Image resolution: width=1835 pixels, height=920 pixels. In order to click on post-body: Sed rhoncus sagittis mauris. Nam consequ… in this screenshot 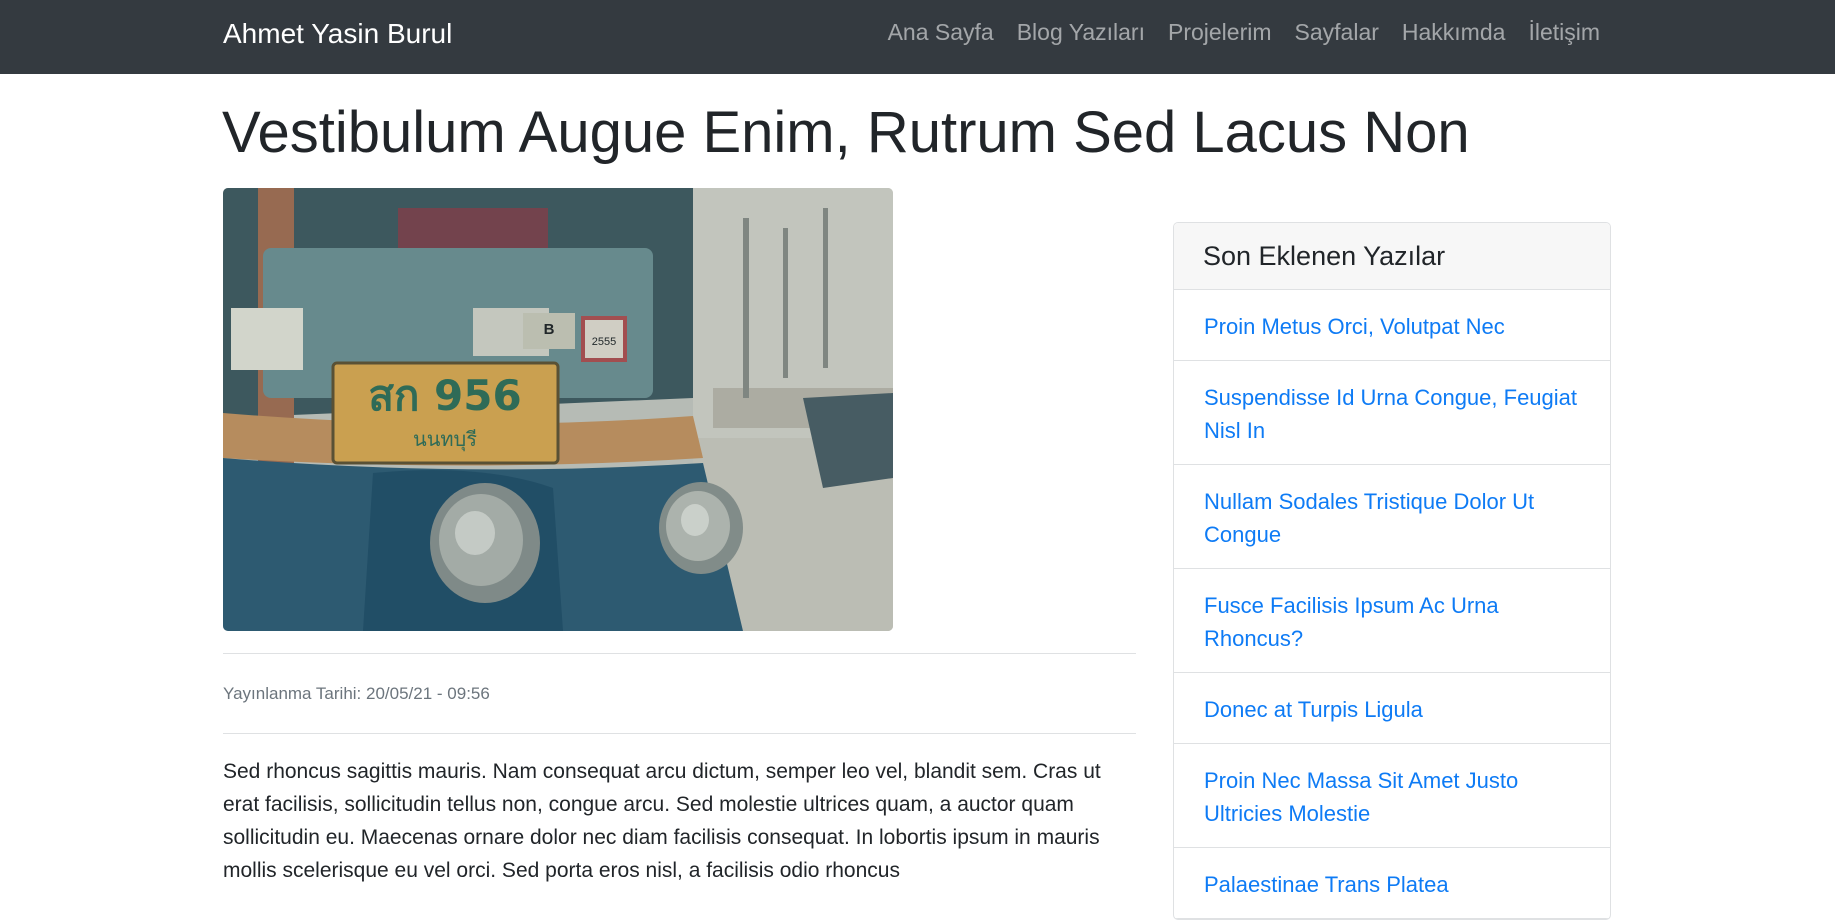, I will do `click(662, 821)`.